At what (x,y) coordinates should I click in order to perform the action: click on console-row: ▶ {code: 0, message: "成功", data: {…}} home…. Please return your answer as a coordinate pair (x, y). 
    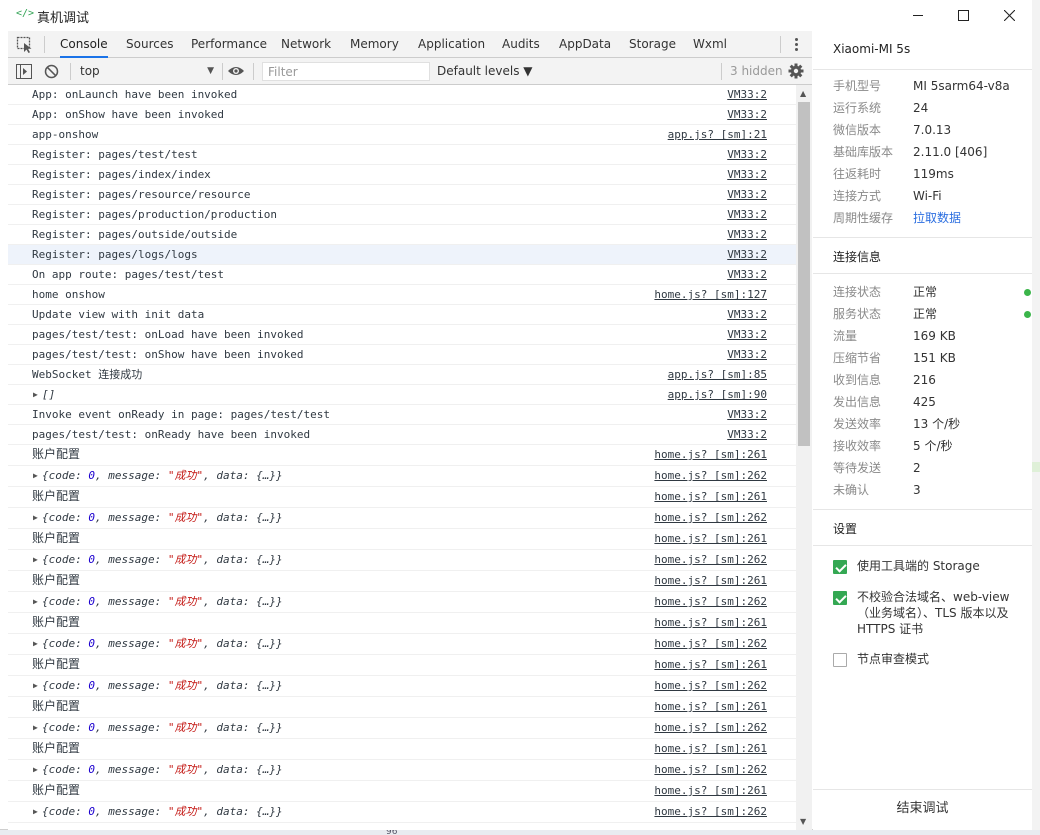
    Looking at the image, I should click on (402, 770).